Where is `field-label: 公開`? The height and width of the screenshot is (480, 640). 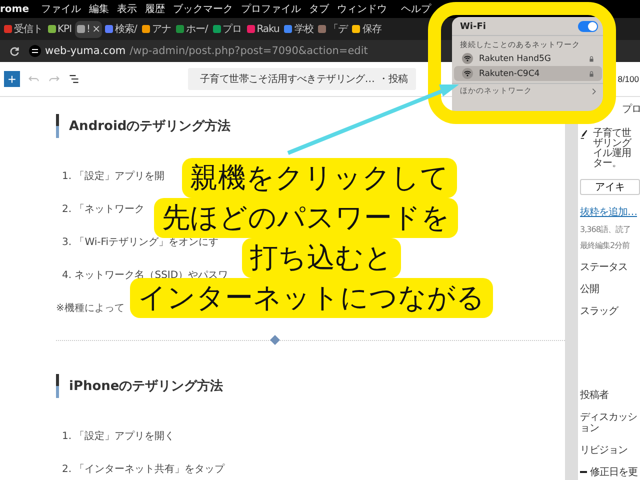 field-label: 公開 is located at coordinates (590, 289).